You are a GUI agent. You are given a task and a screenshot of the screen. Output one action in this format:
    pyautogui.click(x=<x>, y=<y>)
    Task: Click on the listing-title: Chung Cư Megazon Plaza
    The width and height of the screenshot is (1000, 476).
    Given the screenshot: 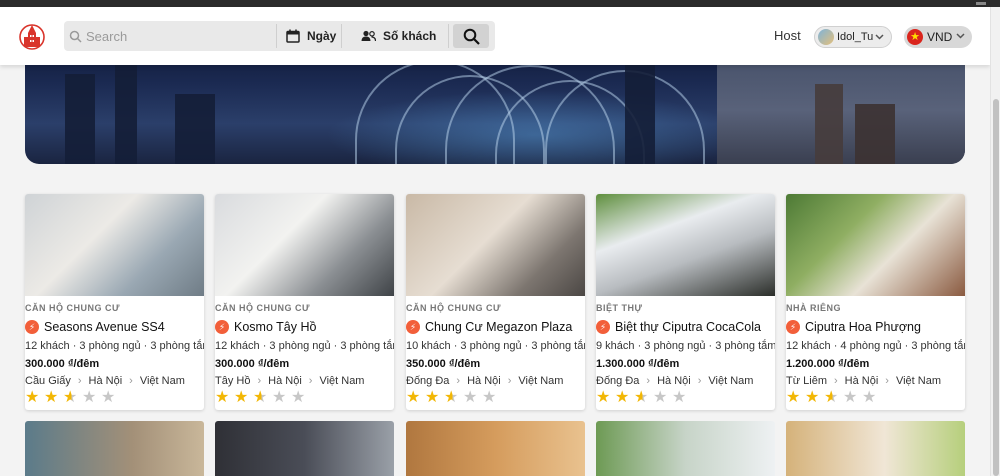 What is the action you would take?
    pyautogui.click(x=498, y=327)
    